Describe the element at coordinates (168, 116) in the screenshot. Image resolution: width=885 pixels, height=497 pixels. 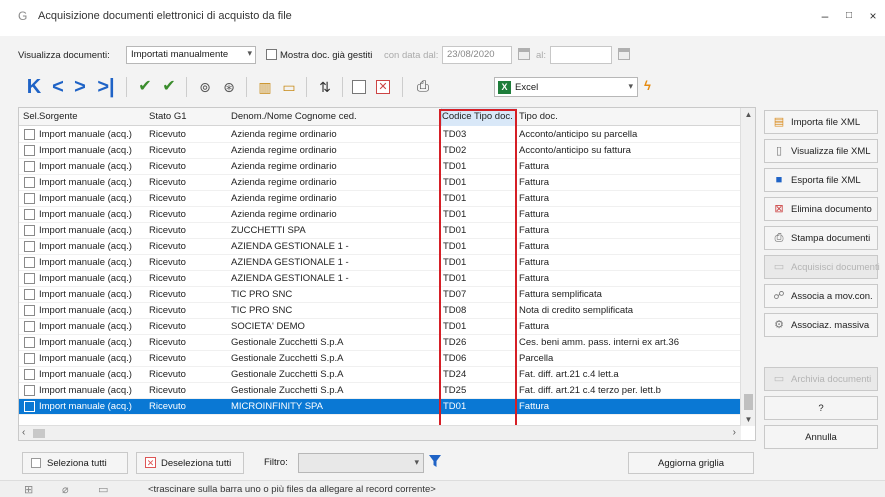
I see `column-header-status: Stato G1` at that location.